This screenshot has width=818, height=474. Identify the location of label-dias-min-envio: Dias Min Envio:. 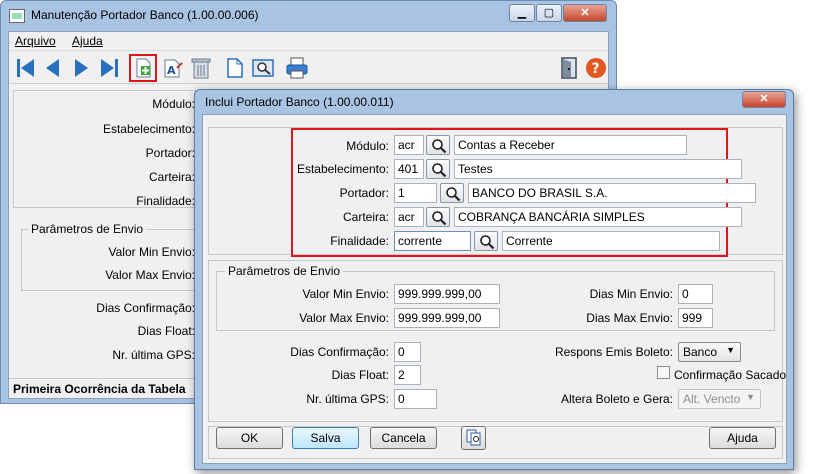
(631, 294).